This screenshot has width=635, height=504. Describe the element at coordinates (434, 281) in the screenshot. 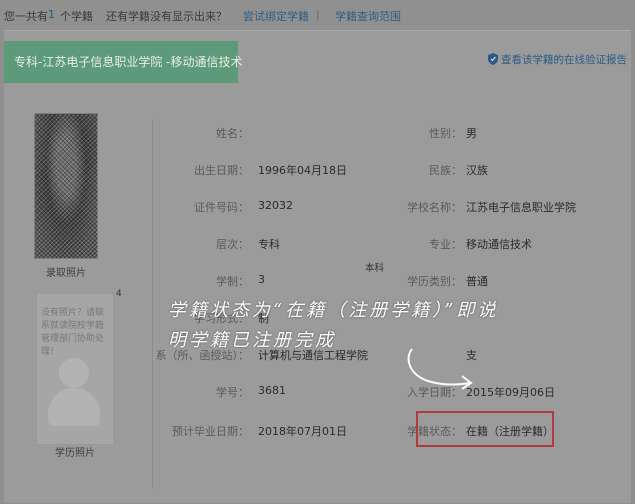

I see `type-label: 学历类别：` at that location.